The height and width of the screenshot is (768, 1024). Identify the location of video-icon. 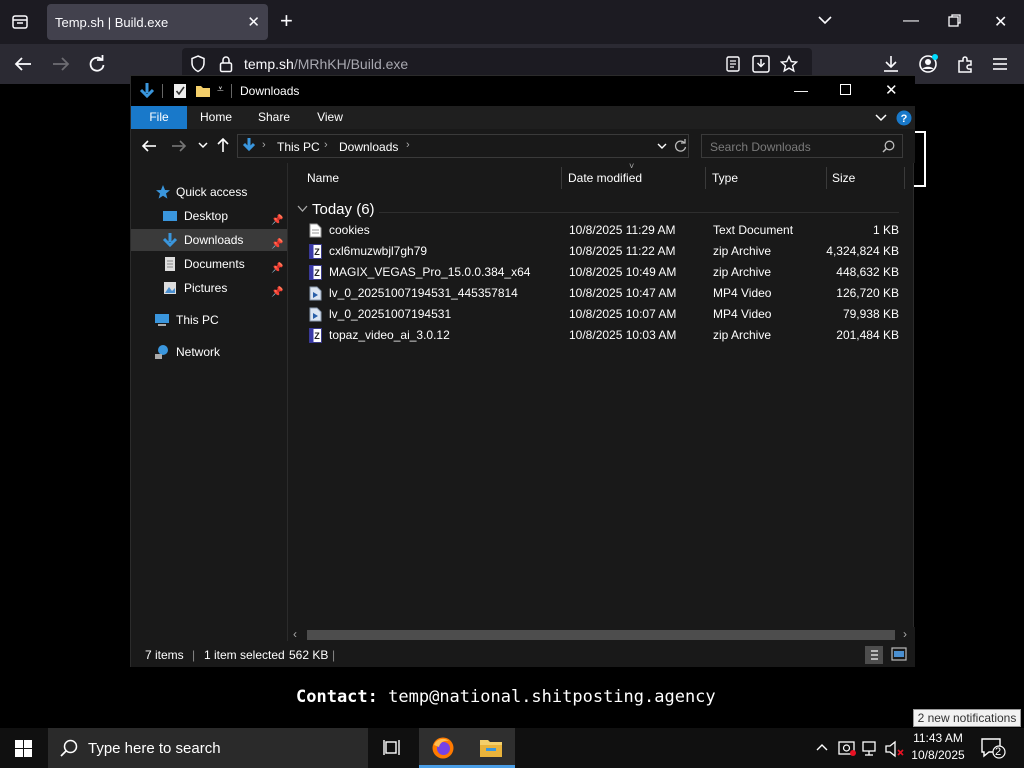
(315, 293).